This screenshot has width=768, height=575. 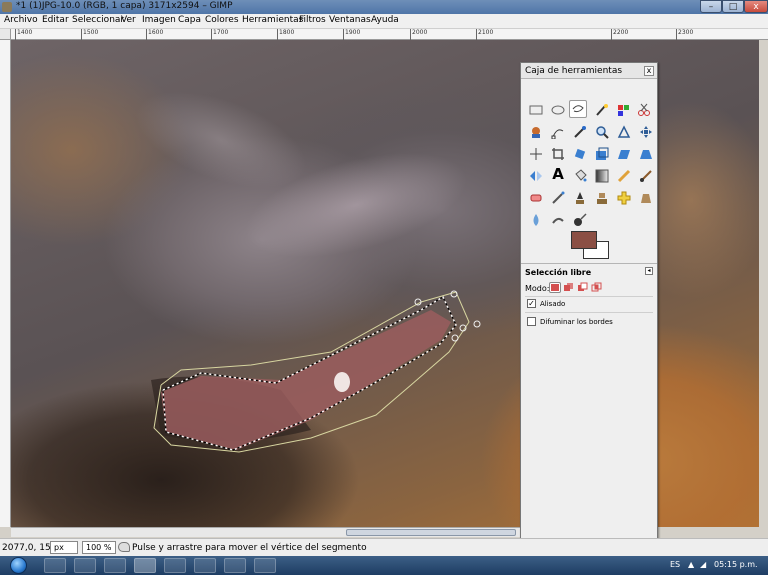 I want to click on menu-ventanas: Ventanas, so click(x=350, y=20).